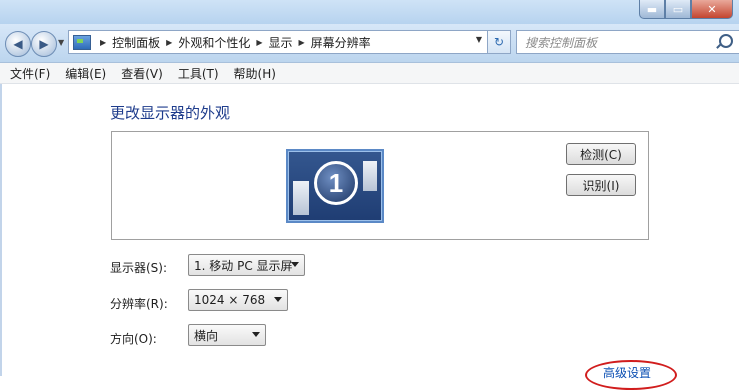 The image size is (739, 390). Describe the element at coordinates (206, 335) in the screenshot. I see `orientation-select-value: 横向` at that location.